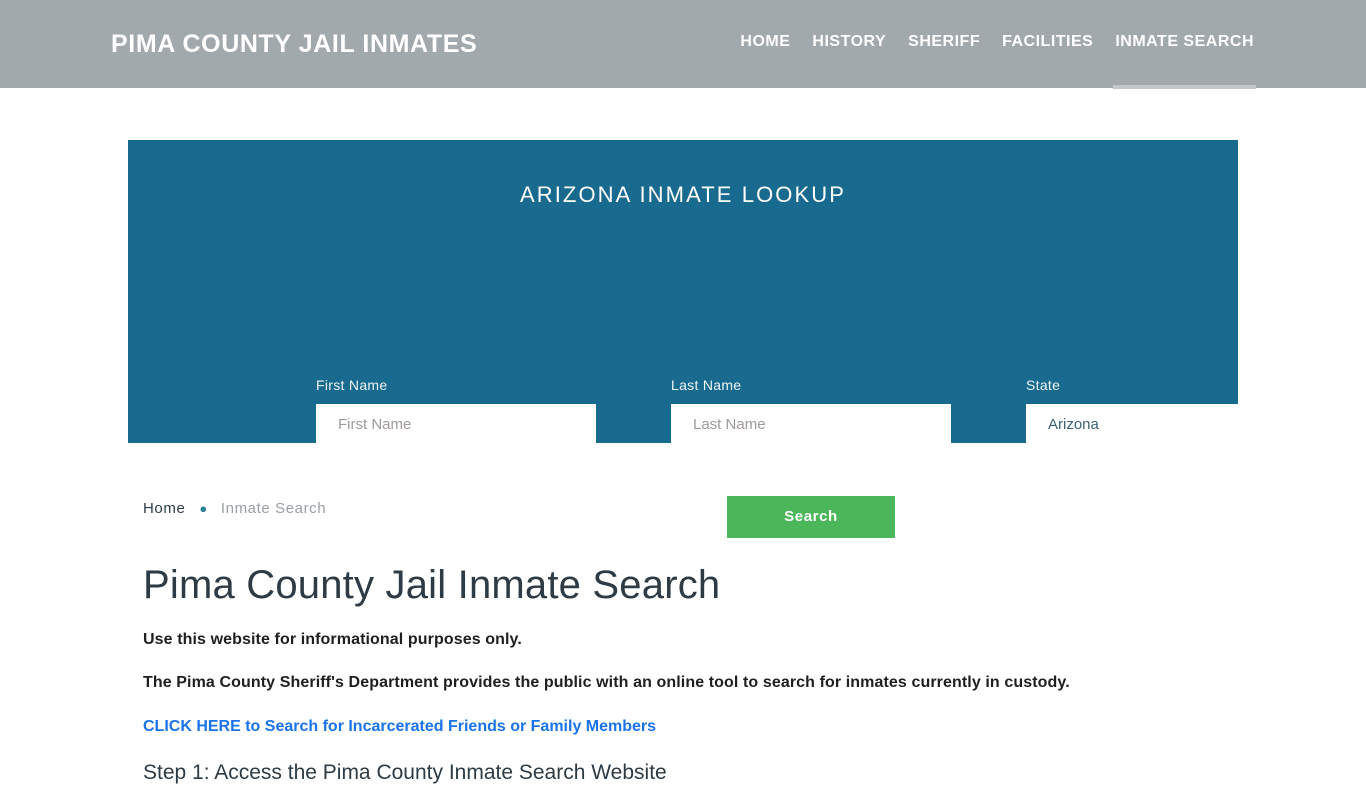 The width and height of the screenshot is (1366, 786). Describe the element at coordinates (765, 42) in the screenshot. I see `nav-item-home: HOME` at that location.